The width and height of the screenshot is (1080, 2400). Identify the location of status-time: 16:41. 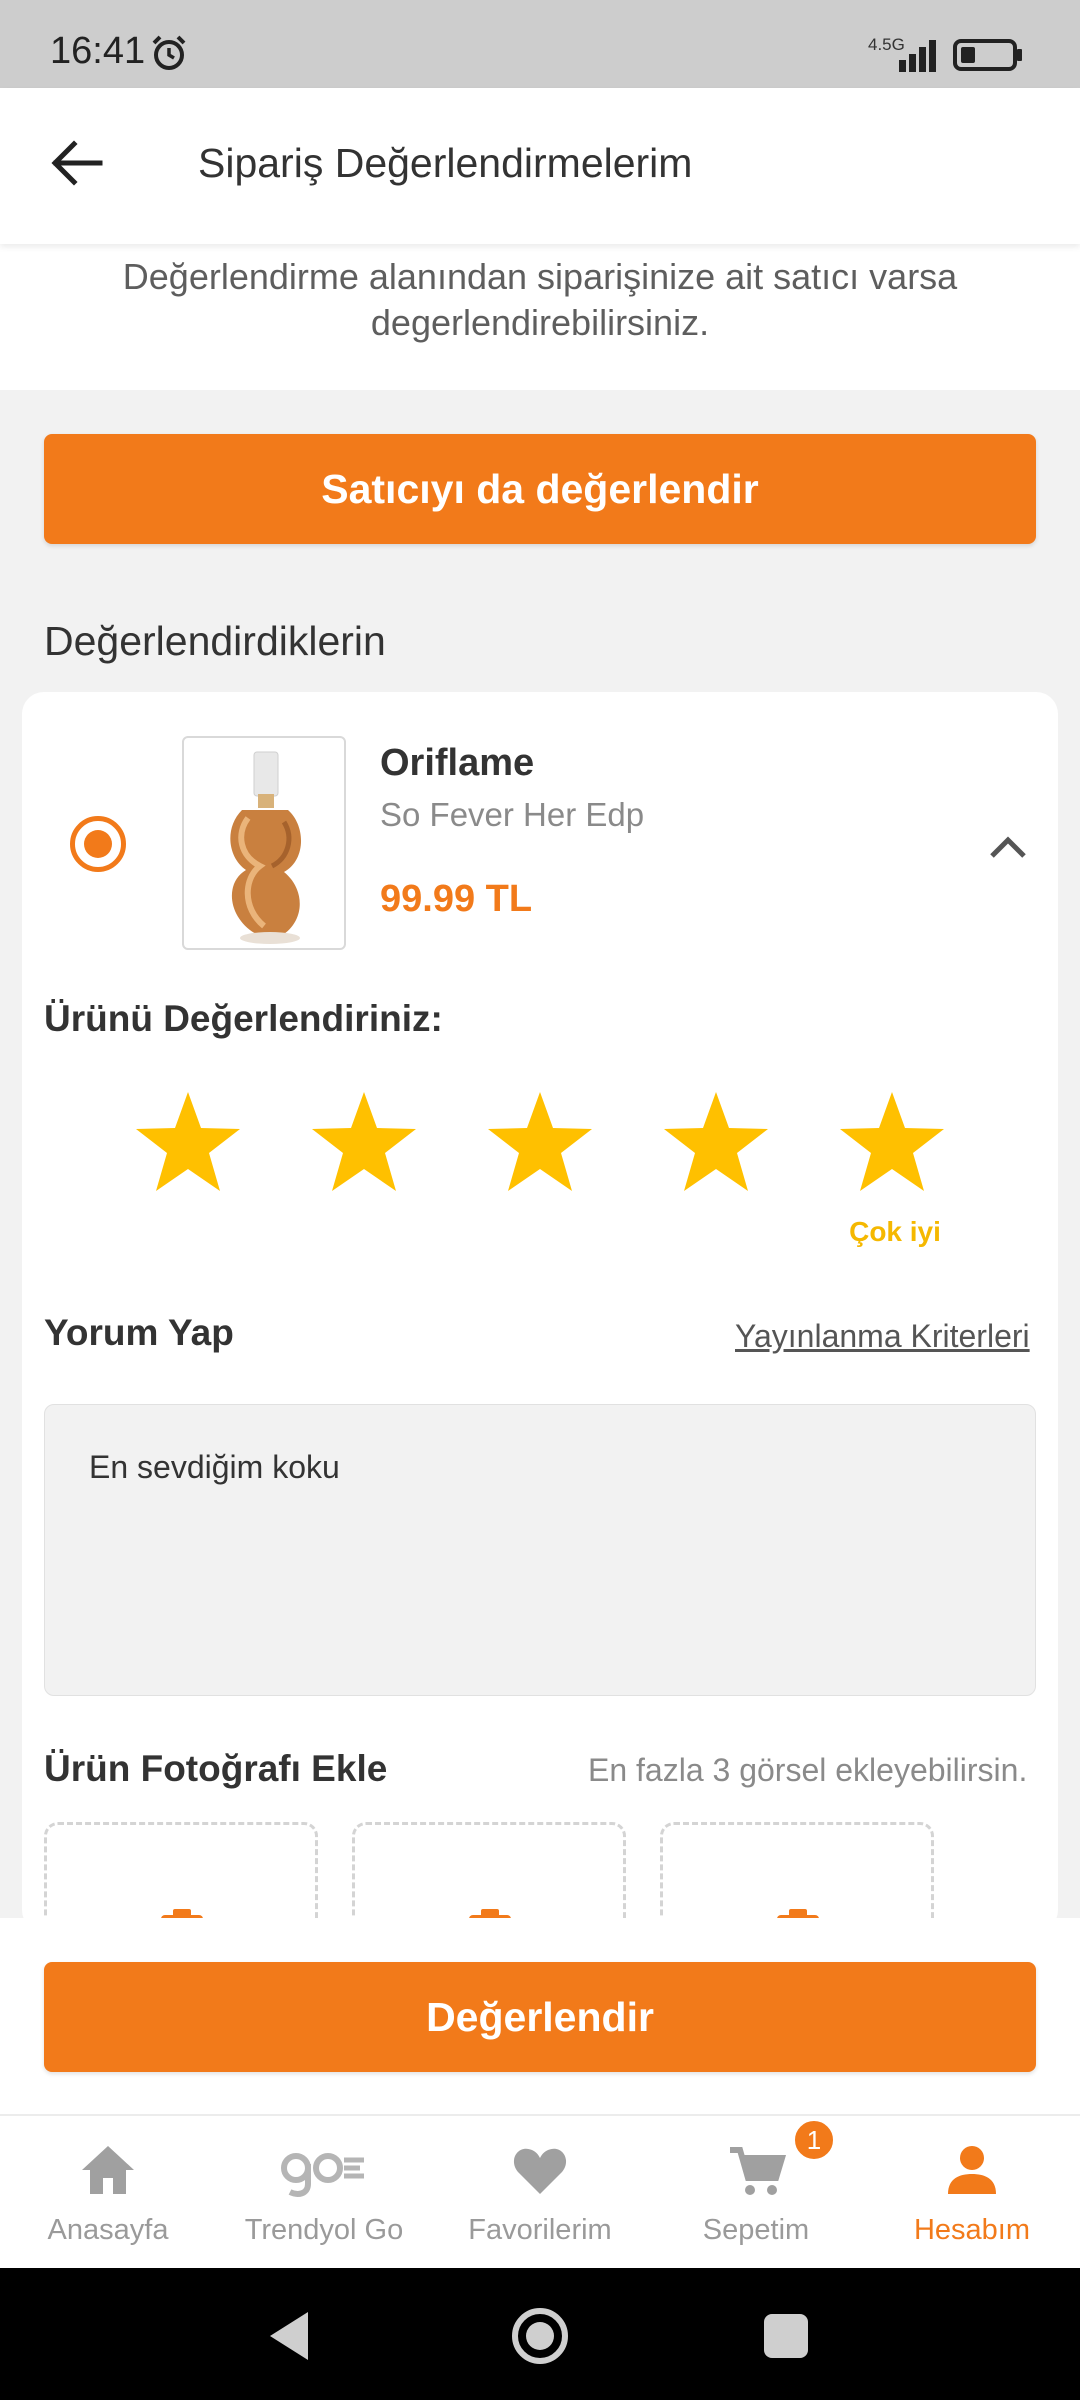
(98, 51).